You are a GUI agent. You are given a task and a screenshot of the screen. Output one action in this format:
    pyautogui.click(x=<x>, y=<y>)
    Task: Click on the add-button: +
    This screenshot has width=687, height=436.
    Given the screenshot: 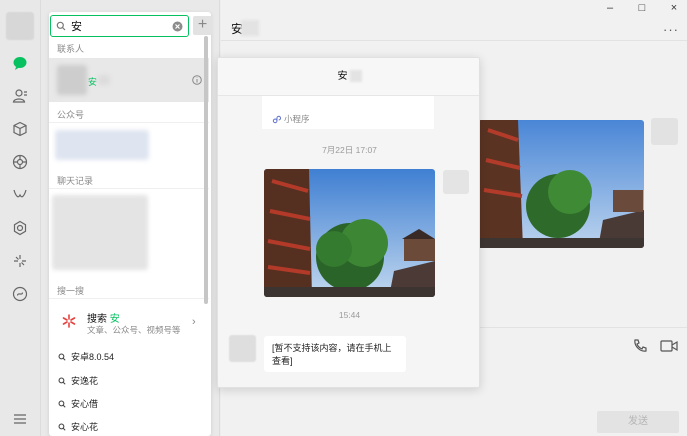 What is the action you would take?
    pyautogui.click(x=202, y=25)
    